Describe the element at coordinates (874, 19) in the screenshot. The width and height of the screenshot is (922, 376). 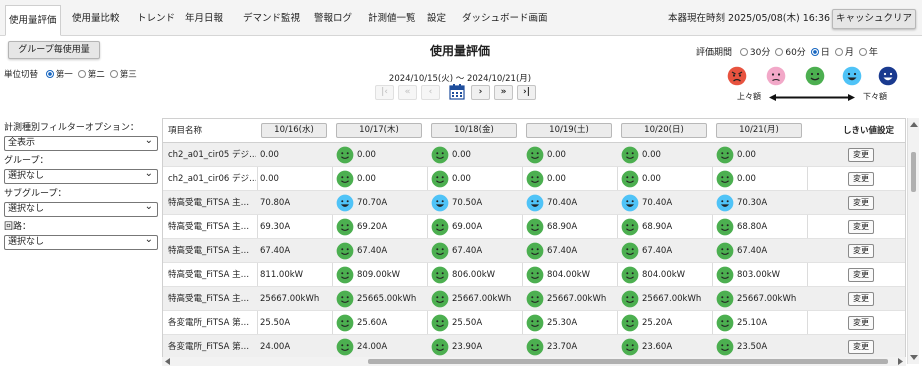
I see `cache-clear-button: キャッシュクリア` at that location.